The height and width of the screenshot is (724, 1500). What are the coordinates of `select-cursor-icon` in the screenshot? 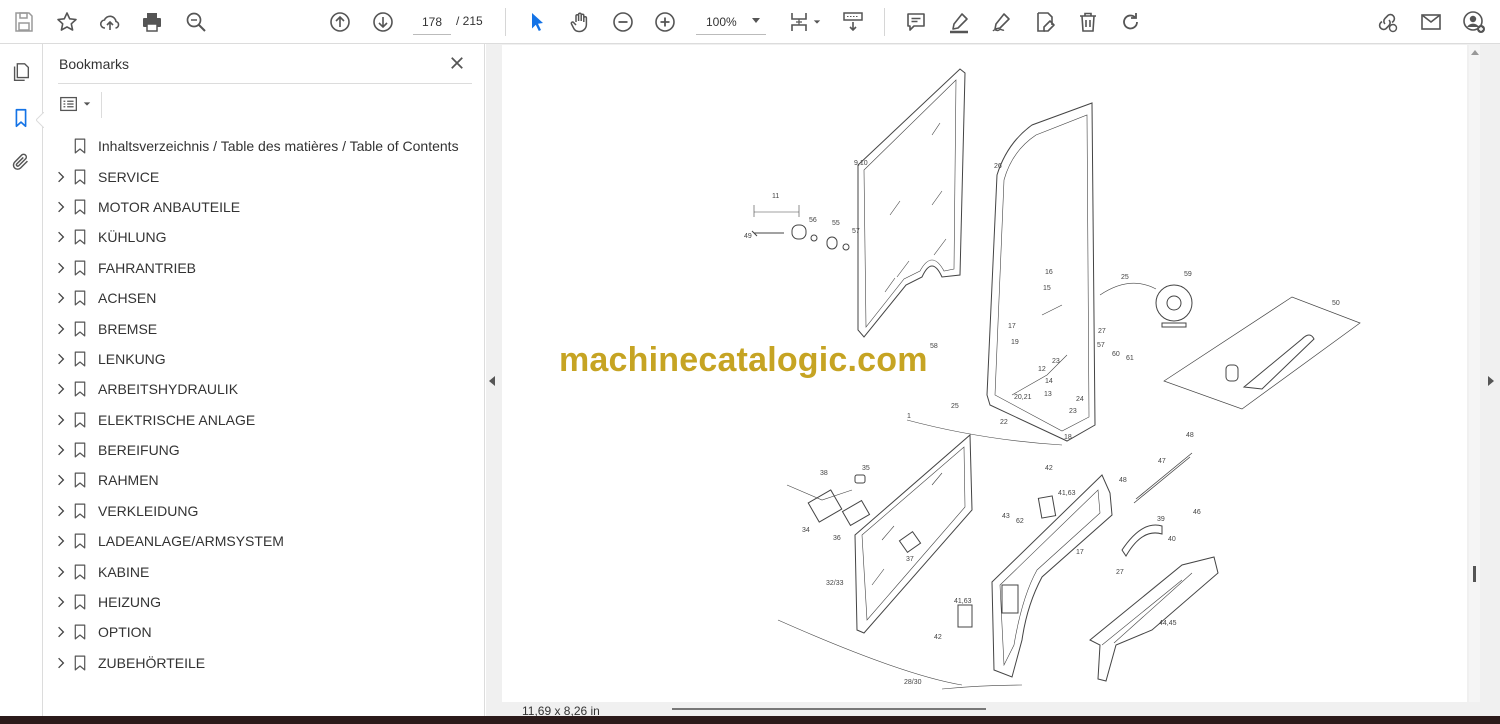 It's located at (537, 22).